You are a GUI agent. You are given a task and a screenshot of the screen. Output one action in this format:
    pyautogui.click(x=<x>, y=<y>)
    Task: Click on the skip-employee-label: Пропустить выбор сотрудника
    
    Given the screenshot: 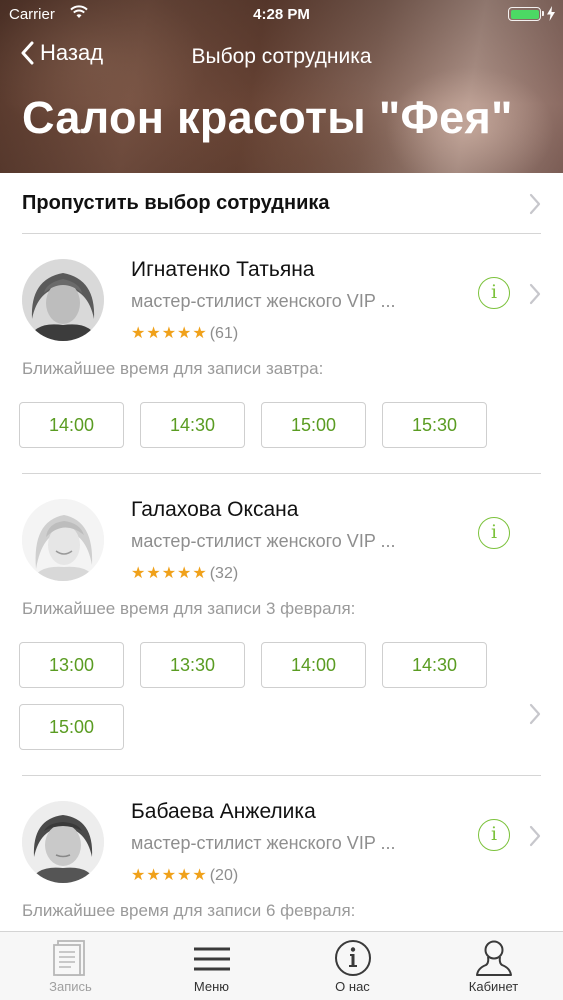 What is the action you would take?
    pyautogui.click(x=176, y=203)
    